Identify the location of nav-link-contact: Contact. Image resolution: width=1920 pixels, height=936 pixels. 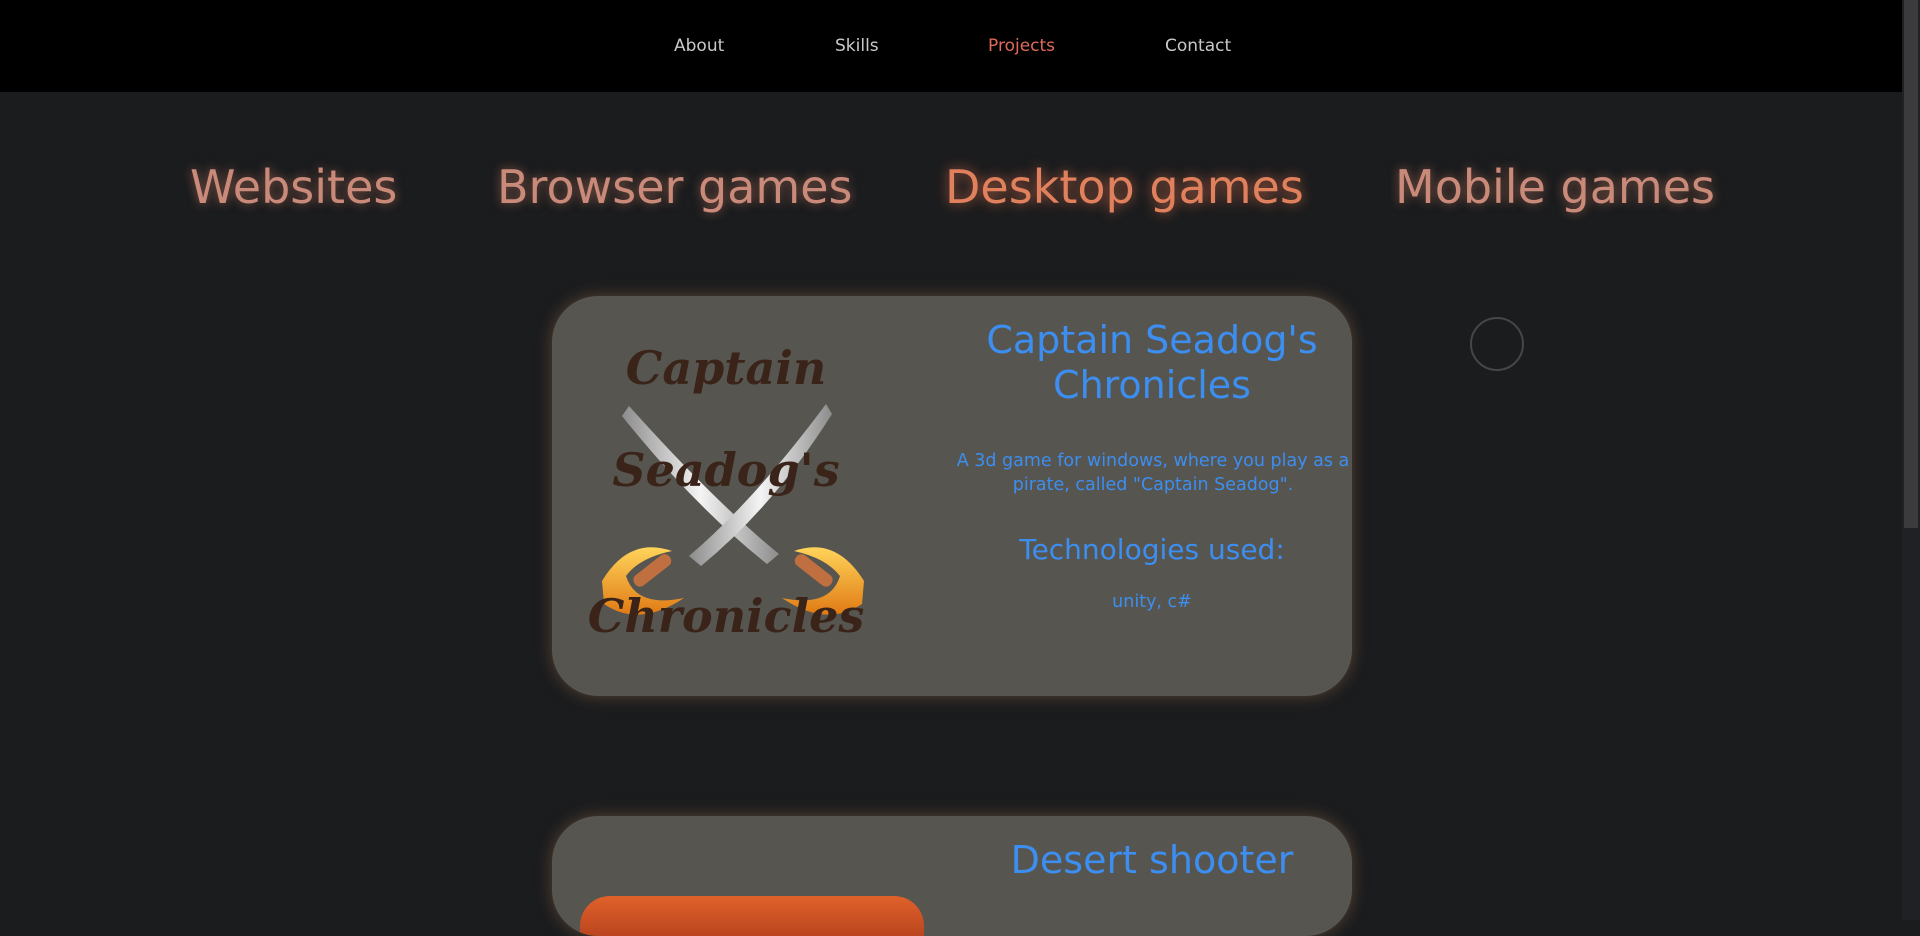
(1198, 46).